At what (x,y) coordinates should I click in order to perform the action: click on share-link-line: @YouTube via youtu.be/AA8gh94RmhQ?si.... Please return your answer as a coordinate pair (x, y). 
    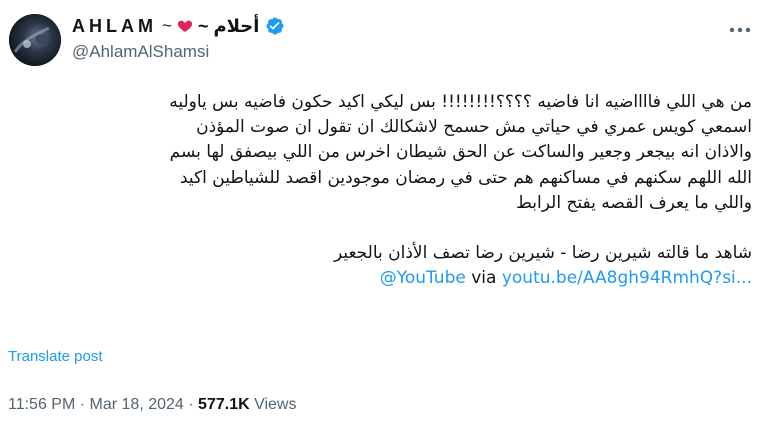
    Looking at the image, I should click on (383, 278).